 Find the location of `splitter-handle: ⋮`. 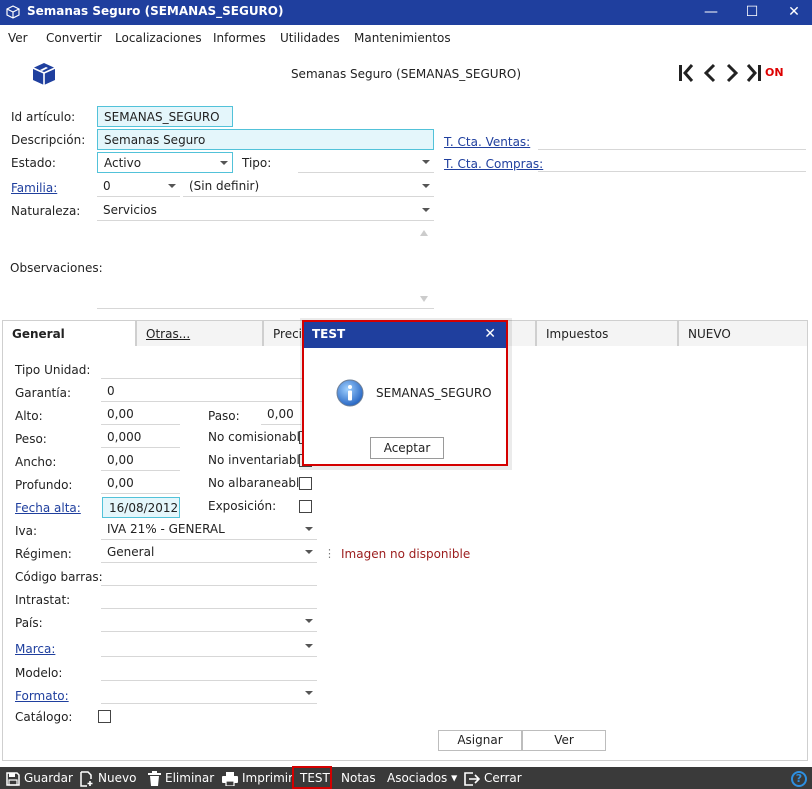

splitter-handle: ⋮ is located at coordinates (329, 553).